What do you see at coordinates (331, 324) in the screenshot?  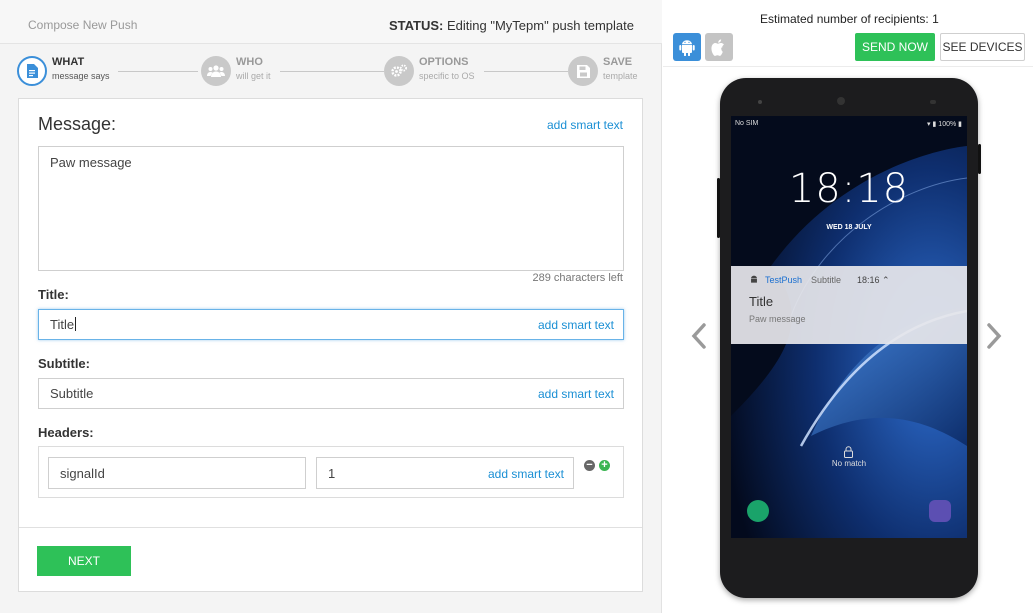 I see `title-input: Title add smart text` at bounding box center [331, 324].